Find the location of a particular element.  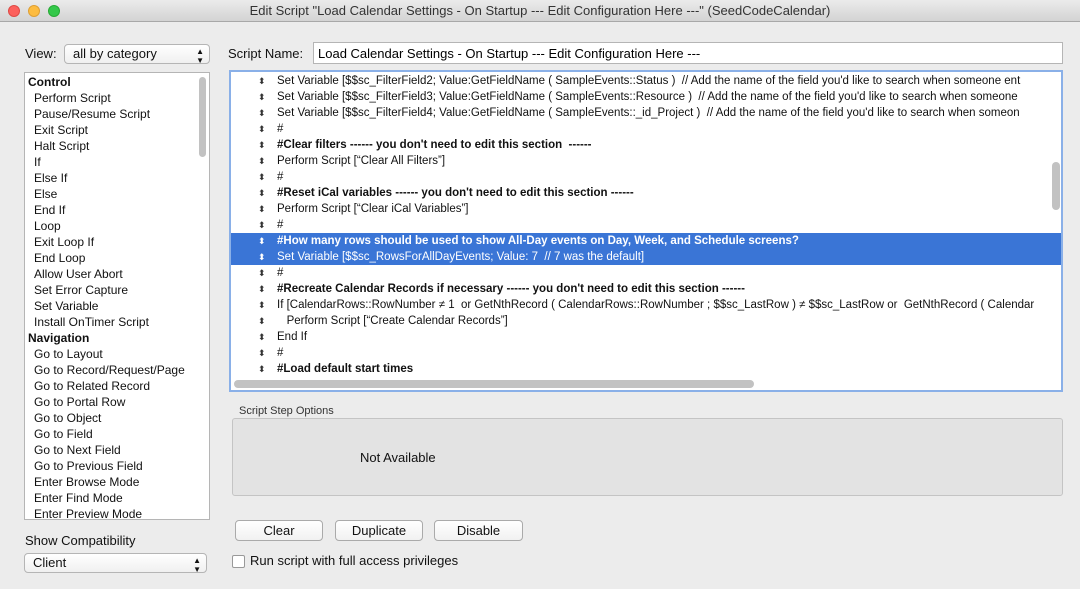

view-value: all by category is located at coordinates (115, 53).